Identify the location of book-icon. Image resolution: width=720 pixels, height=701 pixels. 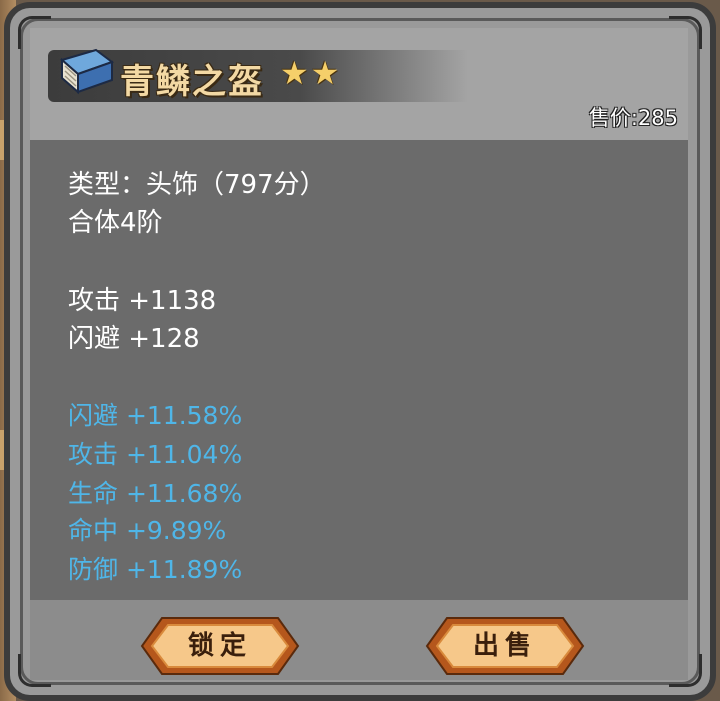
(86, 72).